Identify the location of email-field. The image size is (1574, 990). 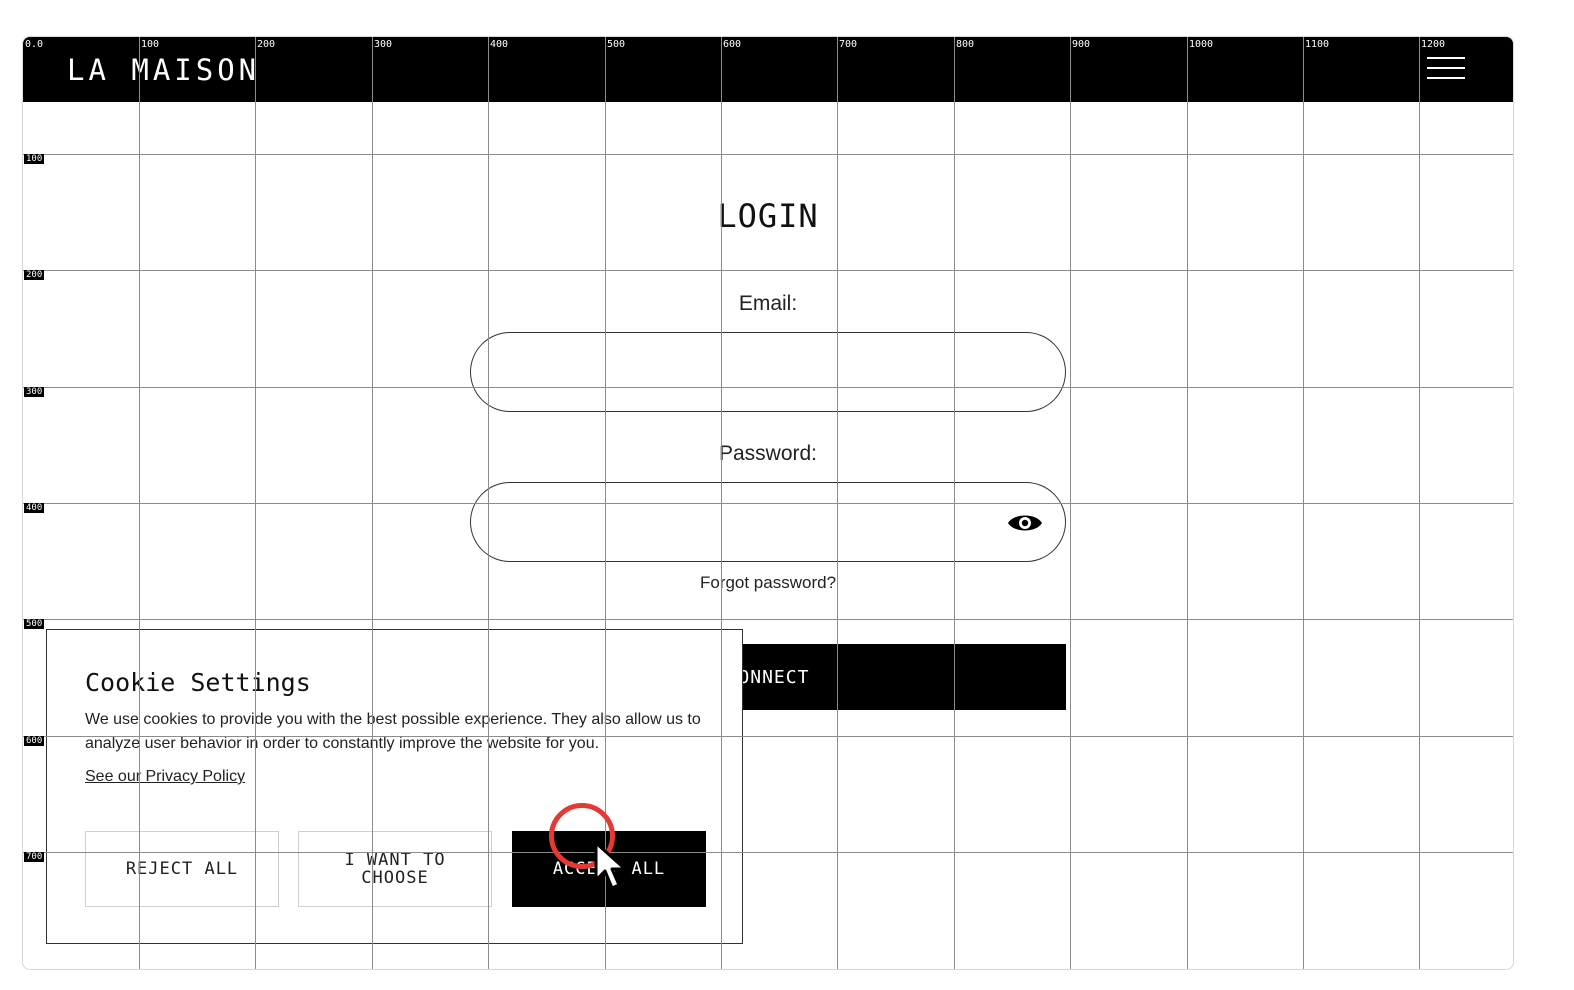
(768, 372).